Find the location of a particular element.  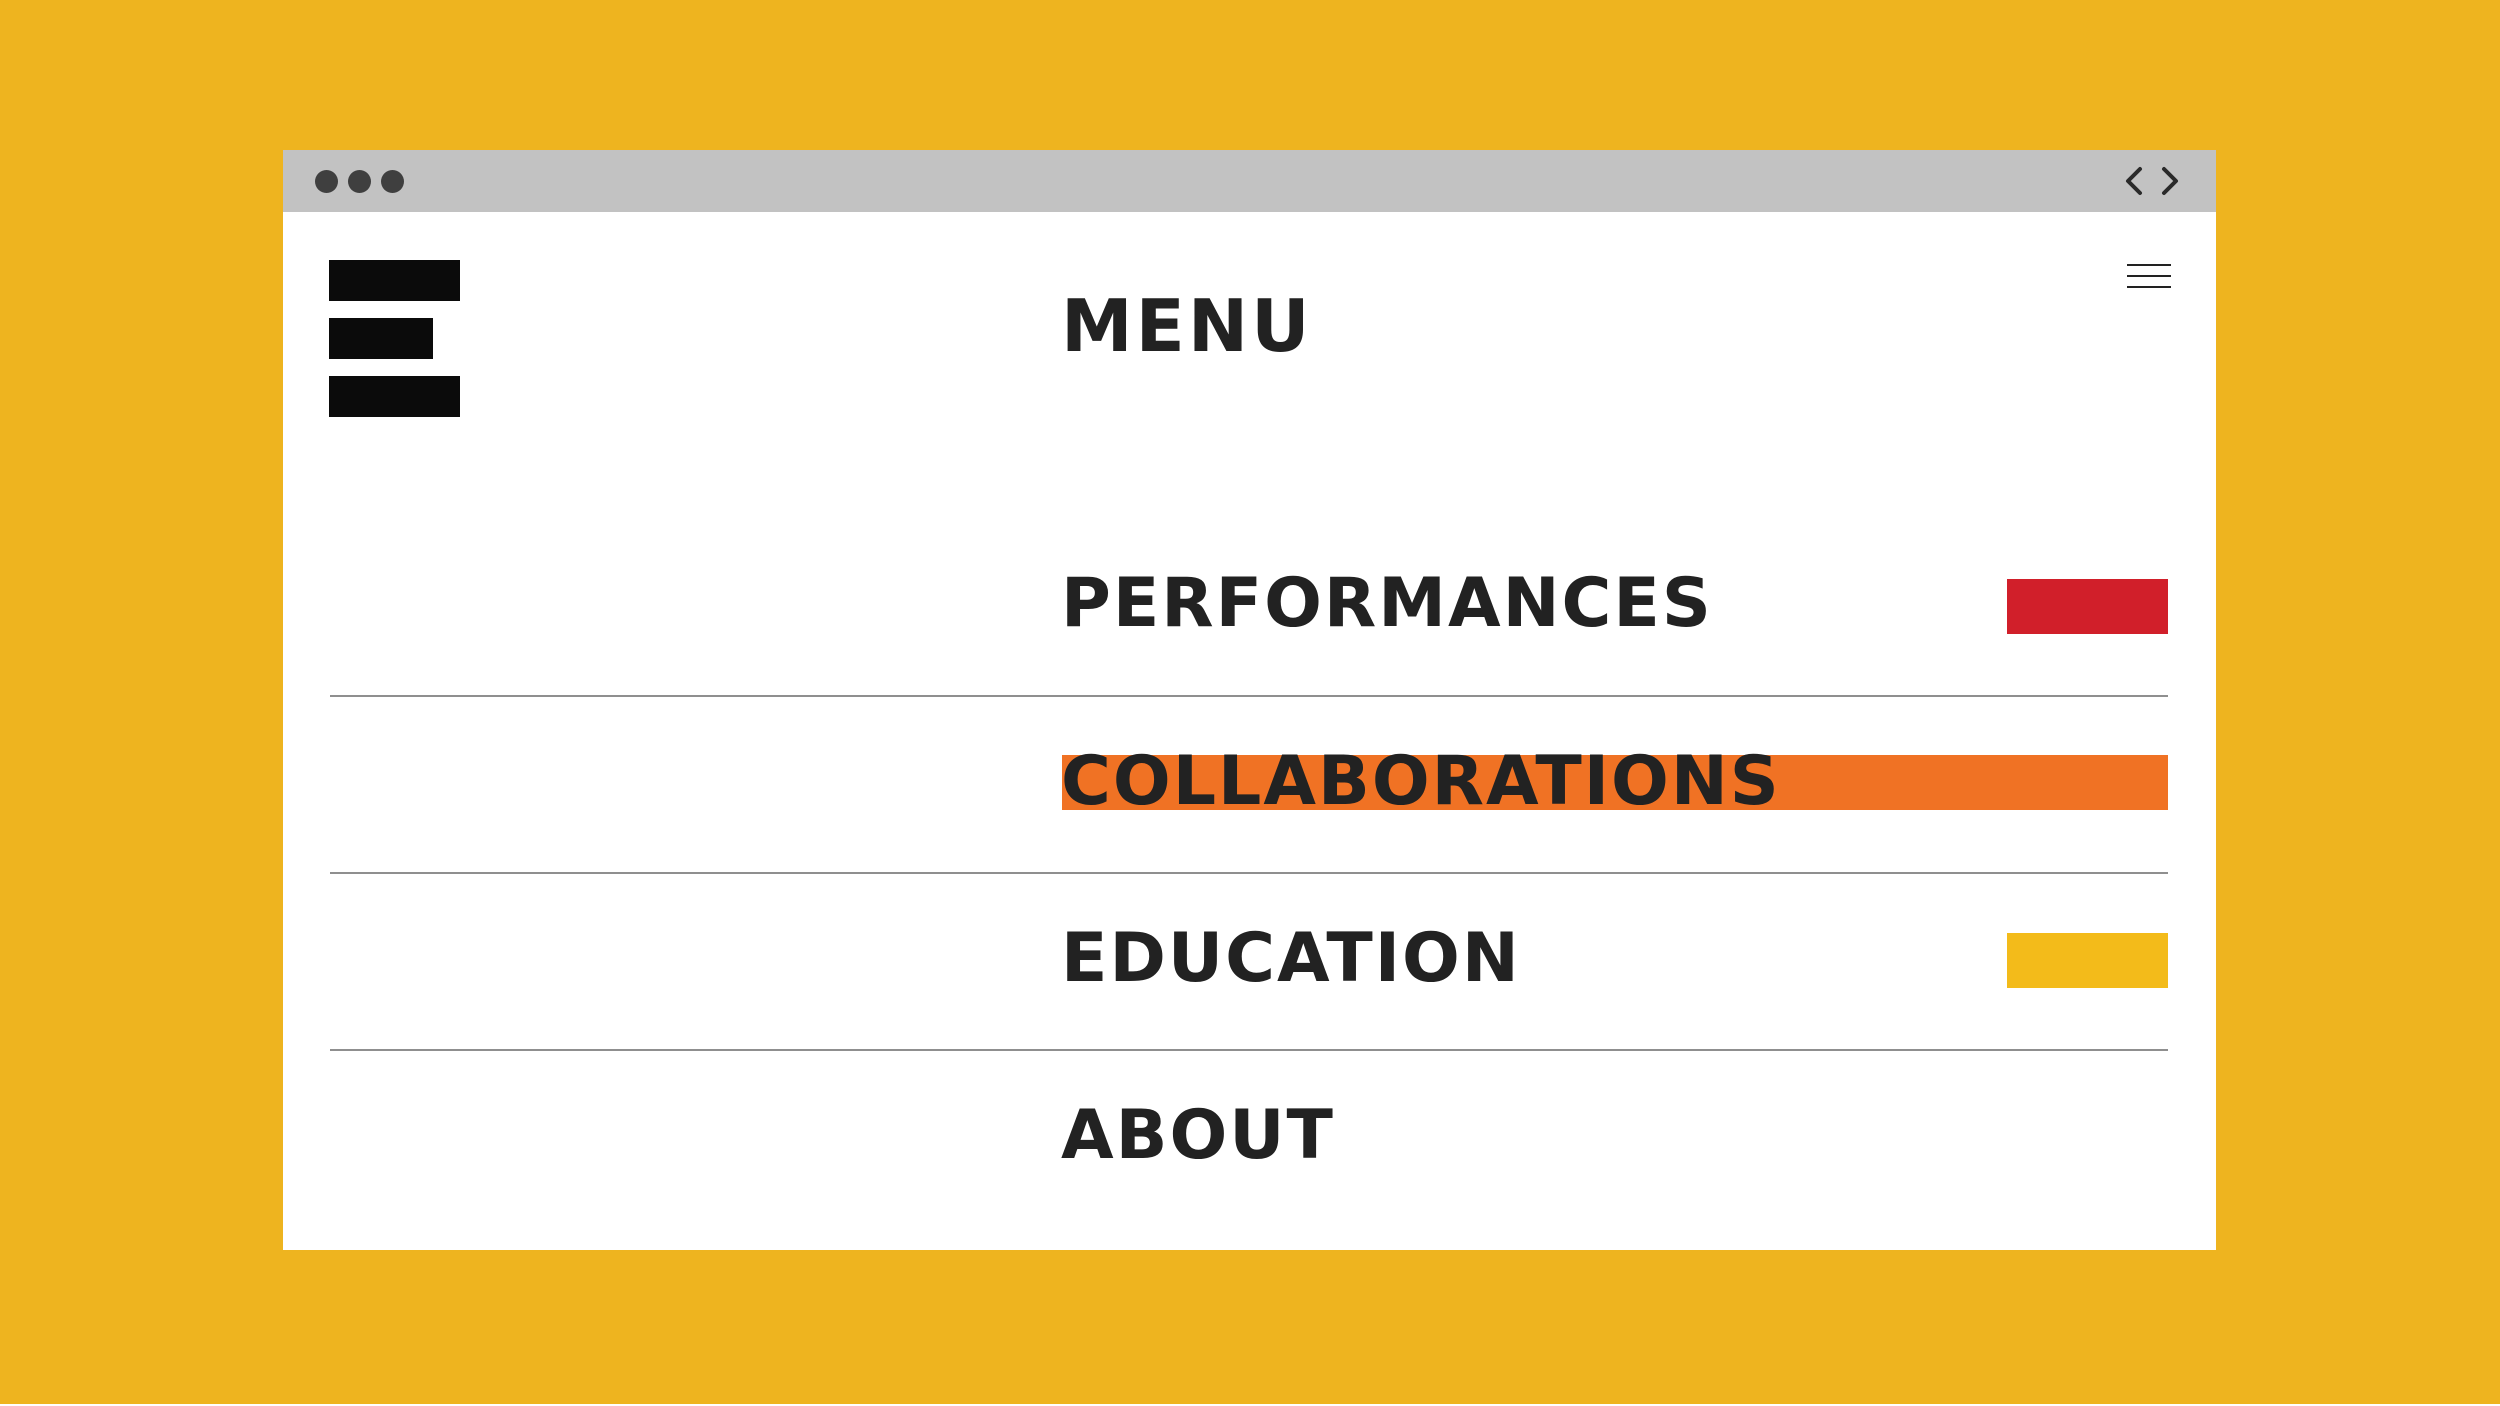

menu-item-education: EDUCATION is located at coordinates (1291, 959).